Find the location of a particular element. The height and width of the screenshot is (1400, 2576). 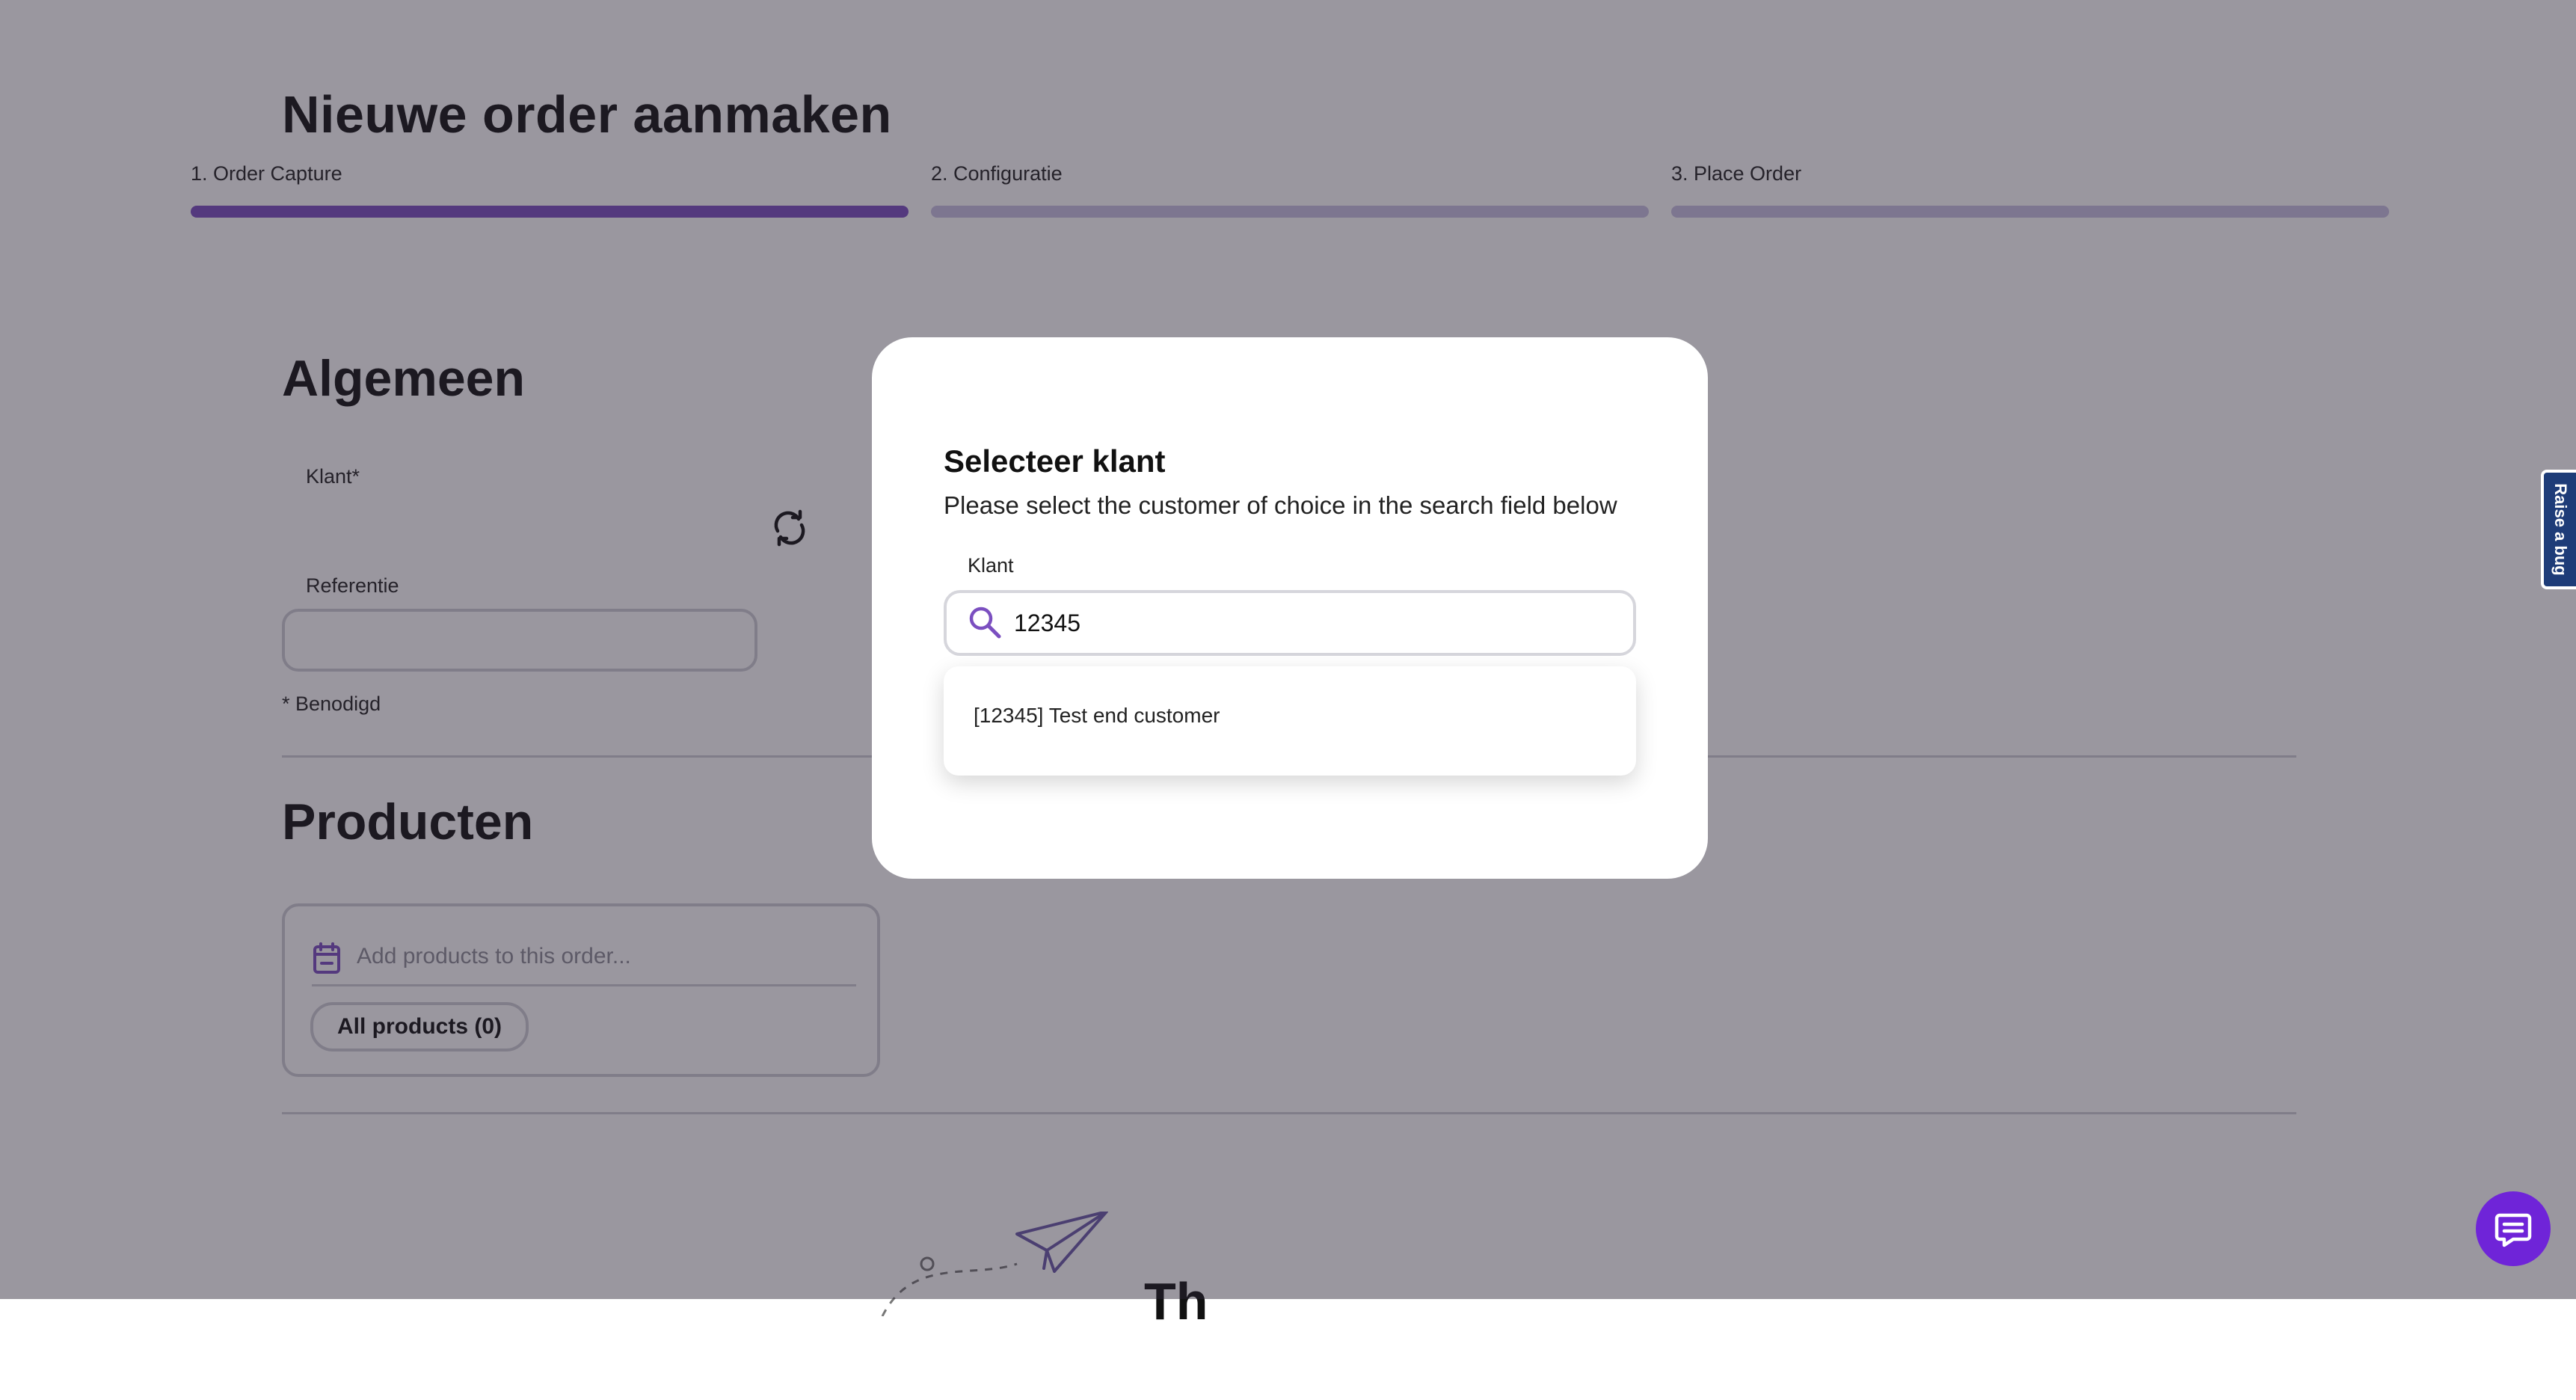

raise-bug-label: Raise a bug is located at coordinates (2560, 529).